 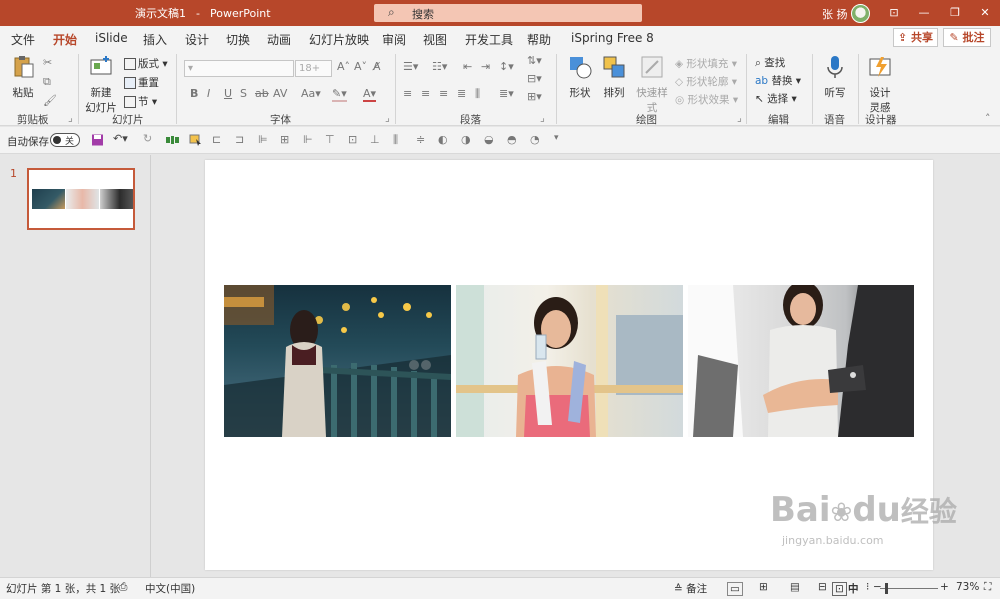 I want to click on ime-toggle-icon: ⁝, so click(x=867, y=587).